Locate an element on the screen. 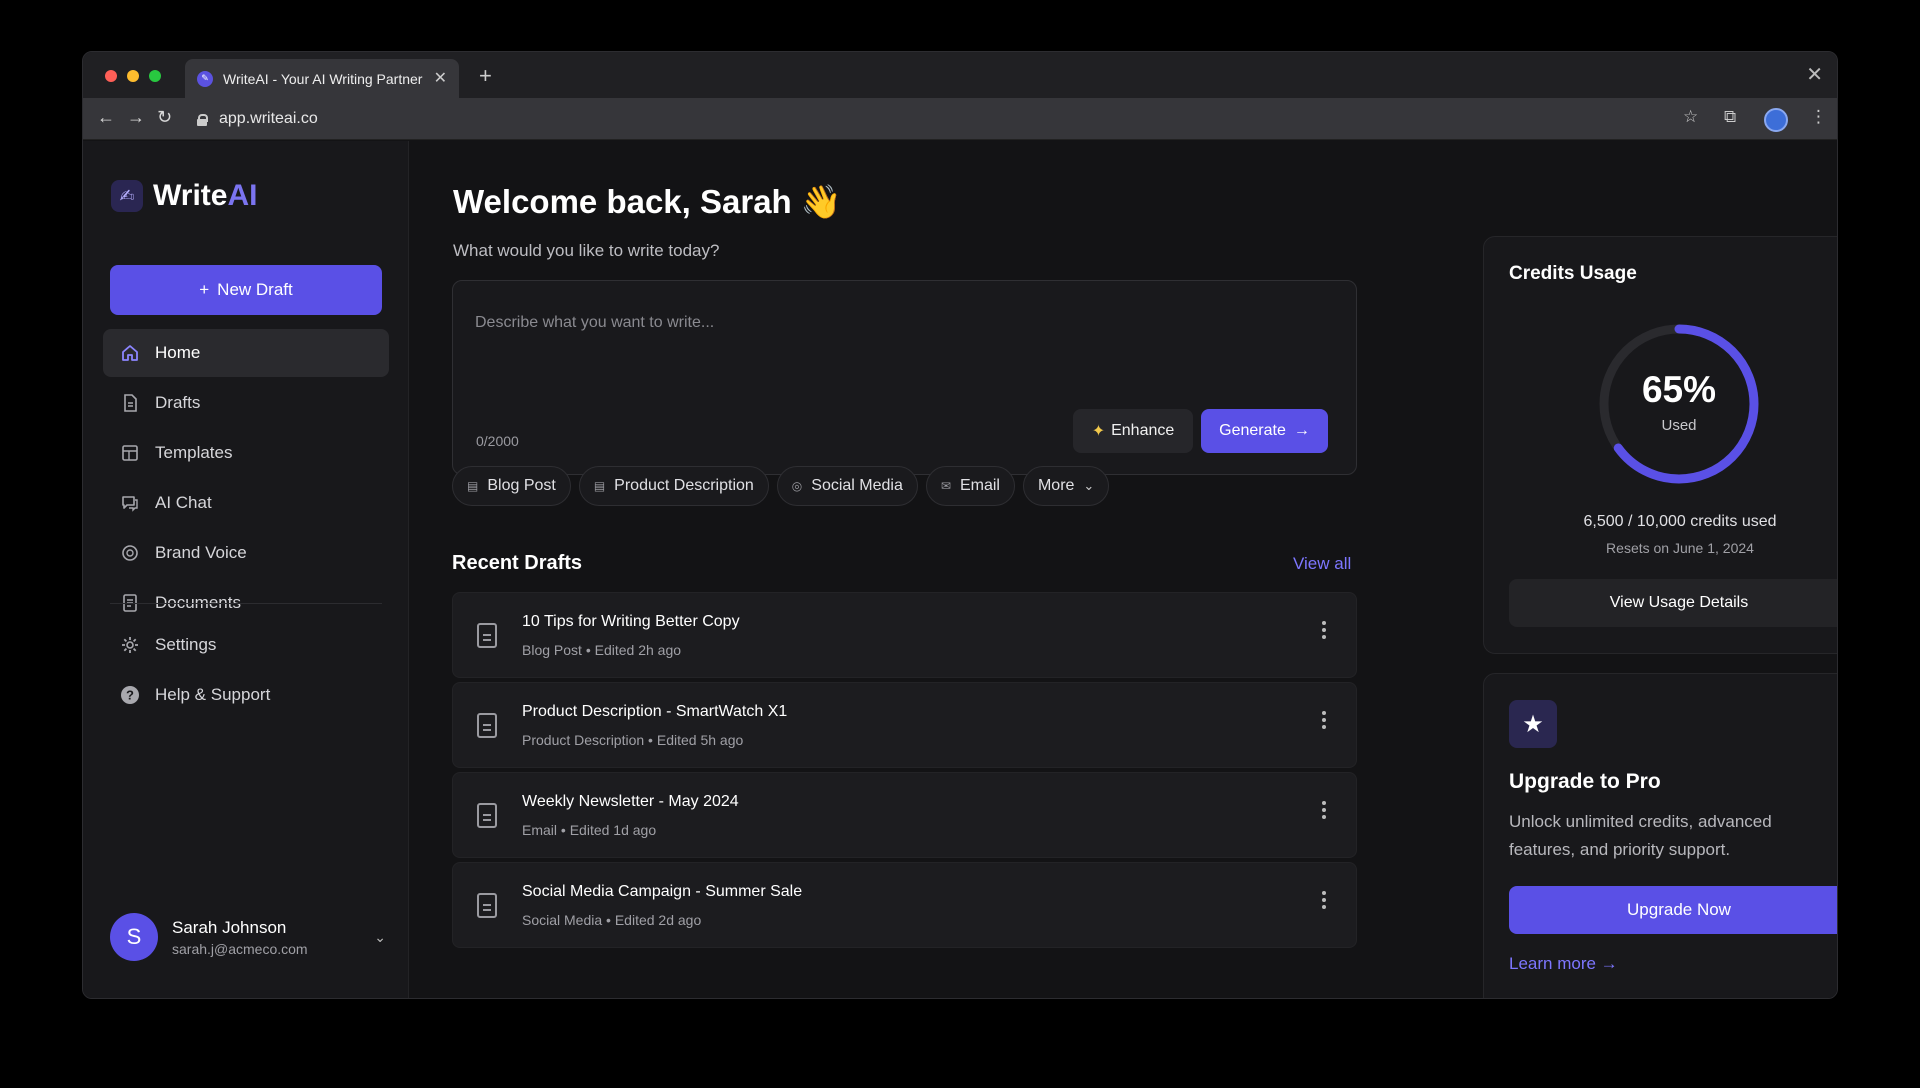 Image resolution: width=1920 pixels, height=1088 pixels. view-usage-details-button: View Usage Details is located at coordinates (1673, 603).